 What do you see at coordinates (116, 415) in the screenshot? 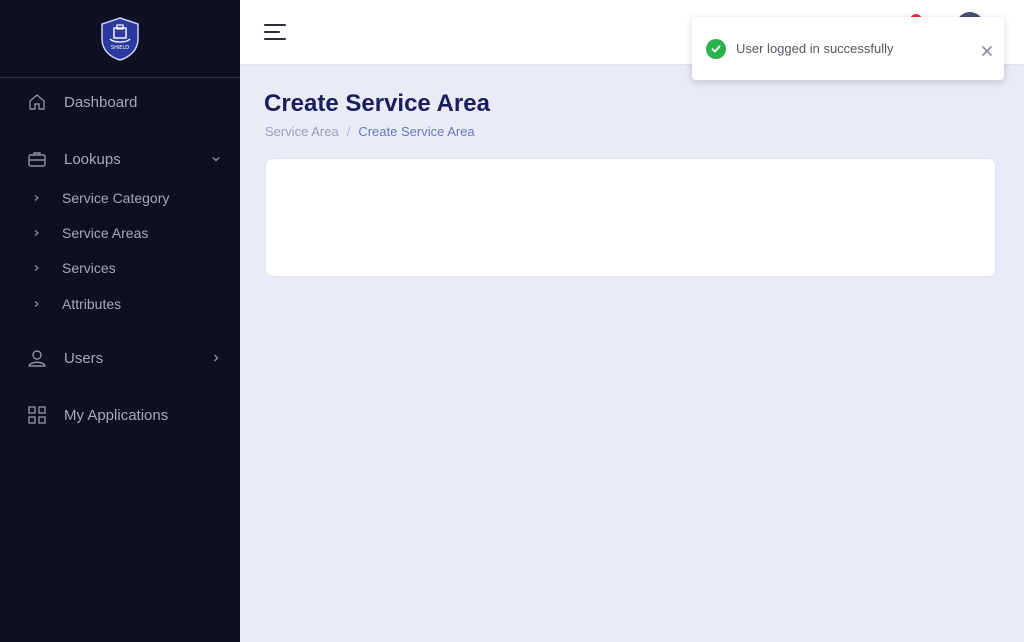
I see `sidebar-item-label: My Applications` at bounding box center [116, 415].